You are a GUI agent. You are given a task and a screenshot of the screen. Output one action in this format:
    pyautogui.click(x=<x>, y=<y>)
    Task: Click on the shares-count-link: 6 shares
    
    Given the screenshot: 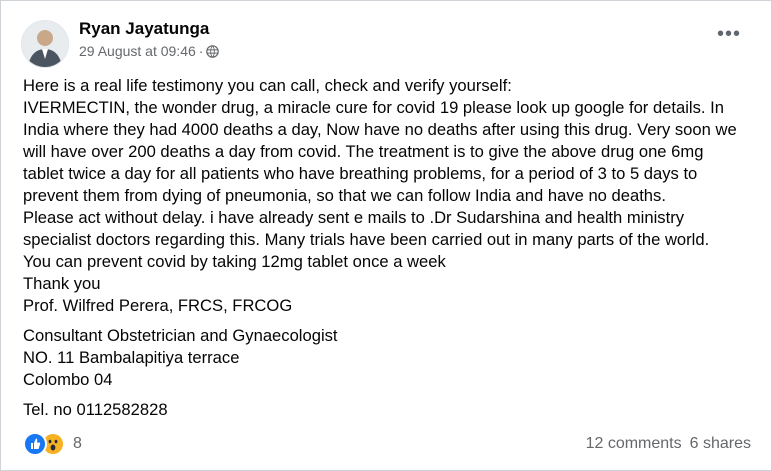 What is the action you would take?
    pyautogui.click(x=720, y=444)
    